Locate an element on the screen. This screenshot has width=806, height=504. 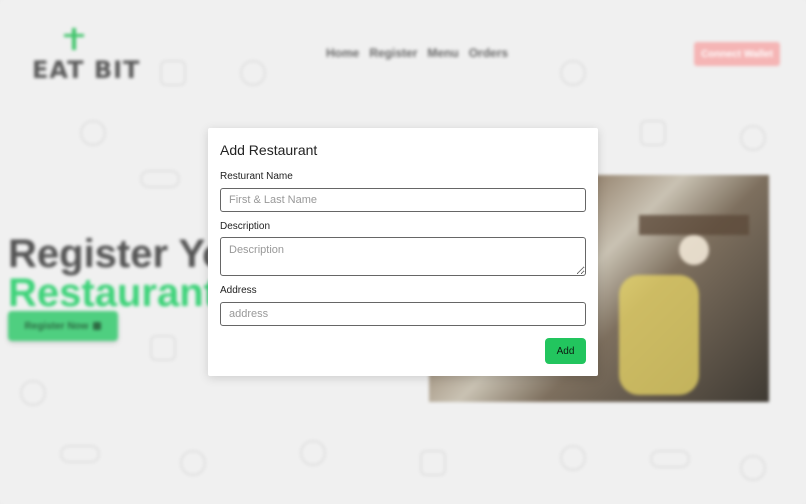
register-now-label: Register Now is located at coordinates (56, 326).